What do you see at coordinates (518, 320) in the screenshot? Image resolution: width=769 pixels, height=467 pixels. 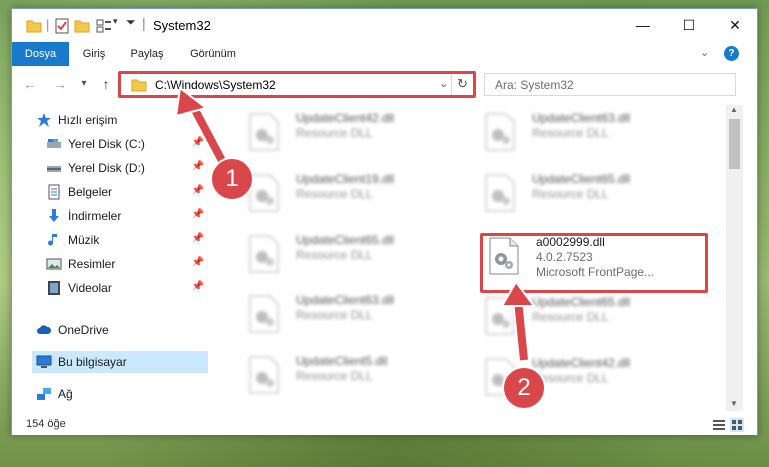 I see `arrow-to-file` at bounding box center [518, 320].